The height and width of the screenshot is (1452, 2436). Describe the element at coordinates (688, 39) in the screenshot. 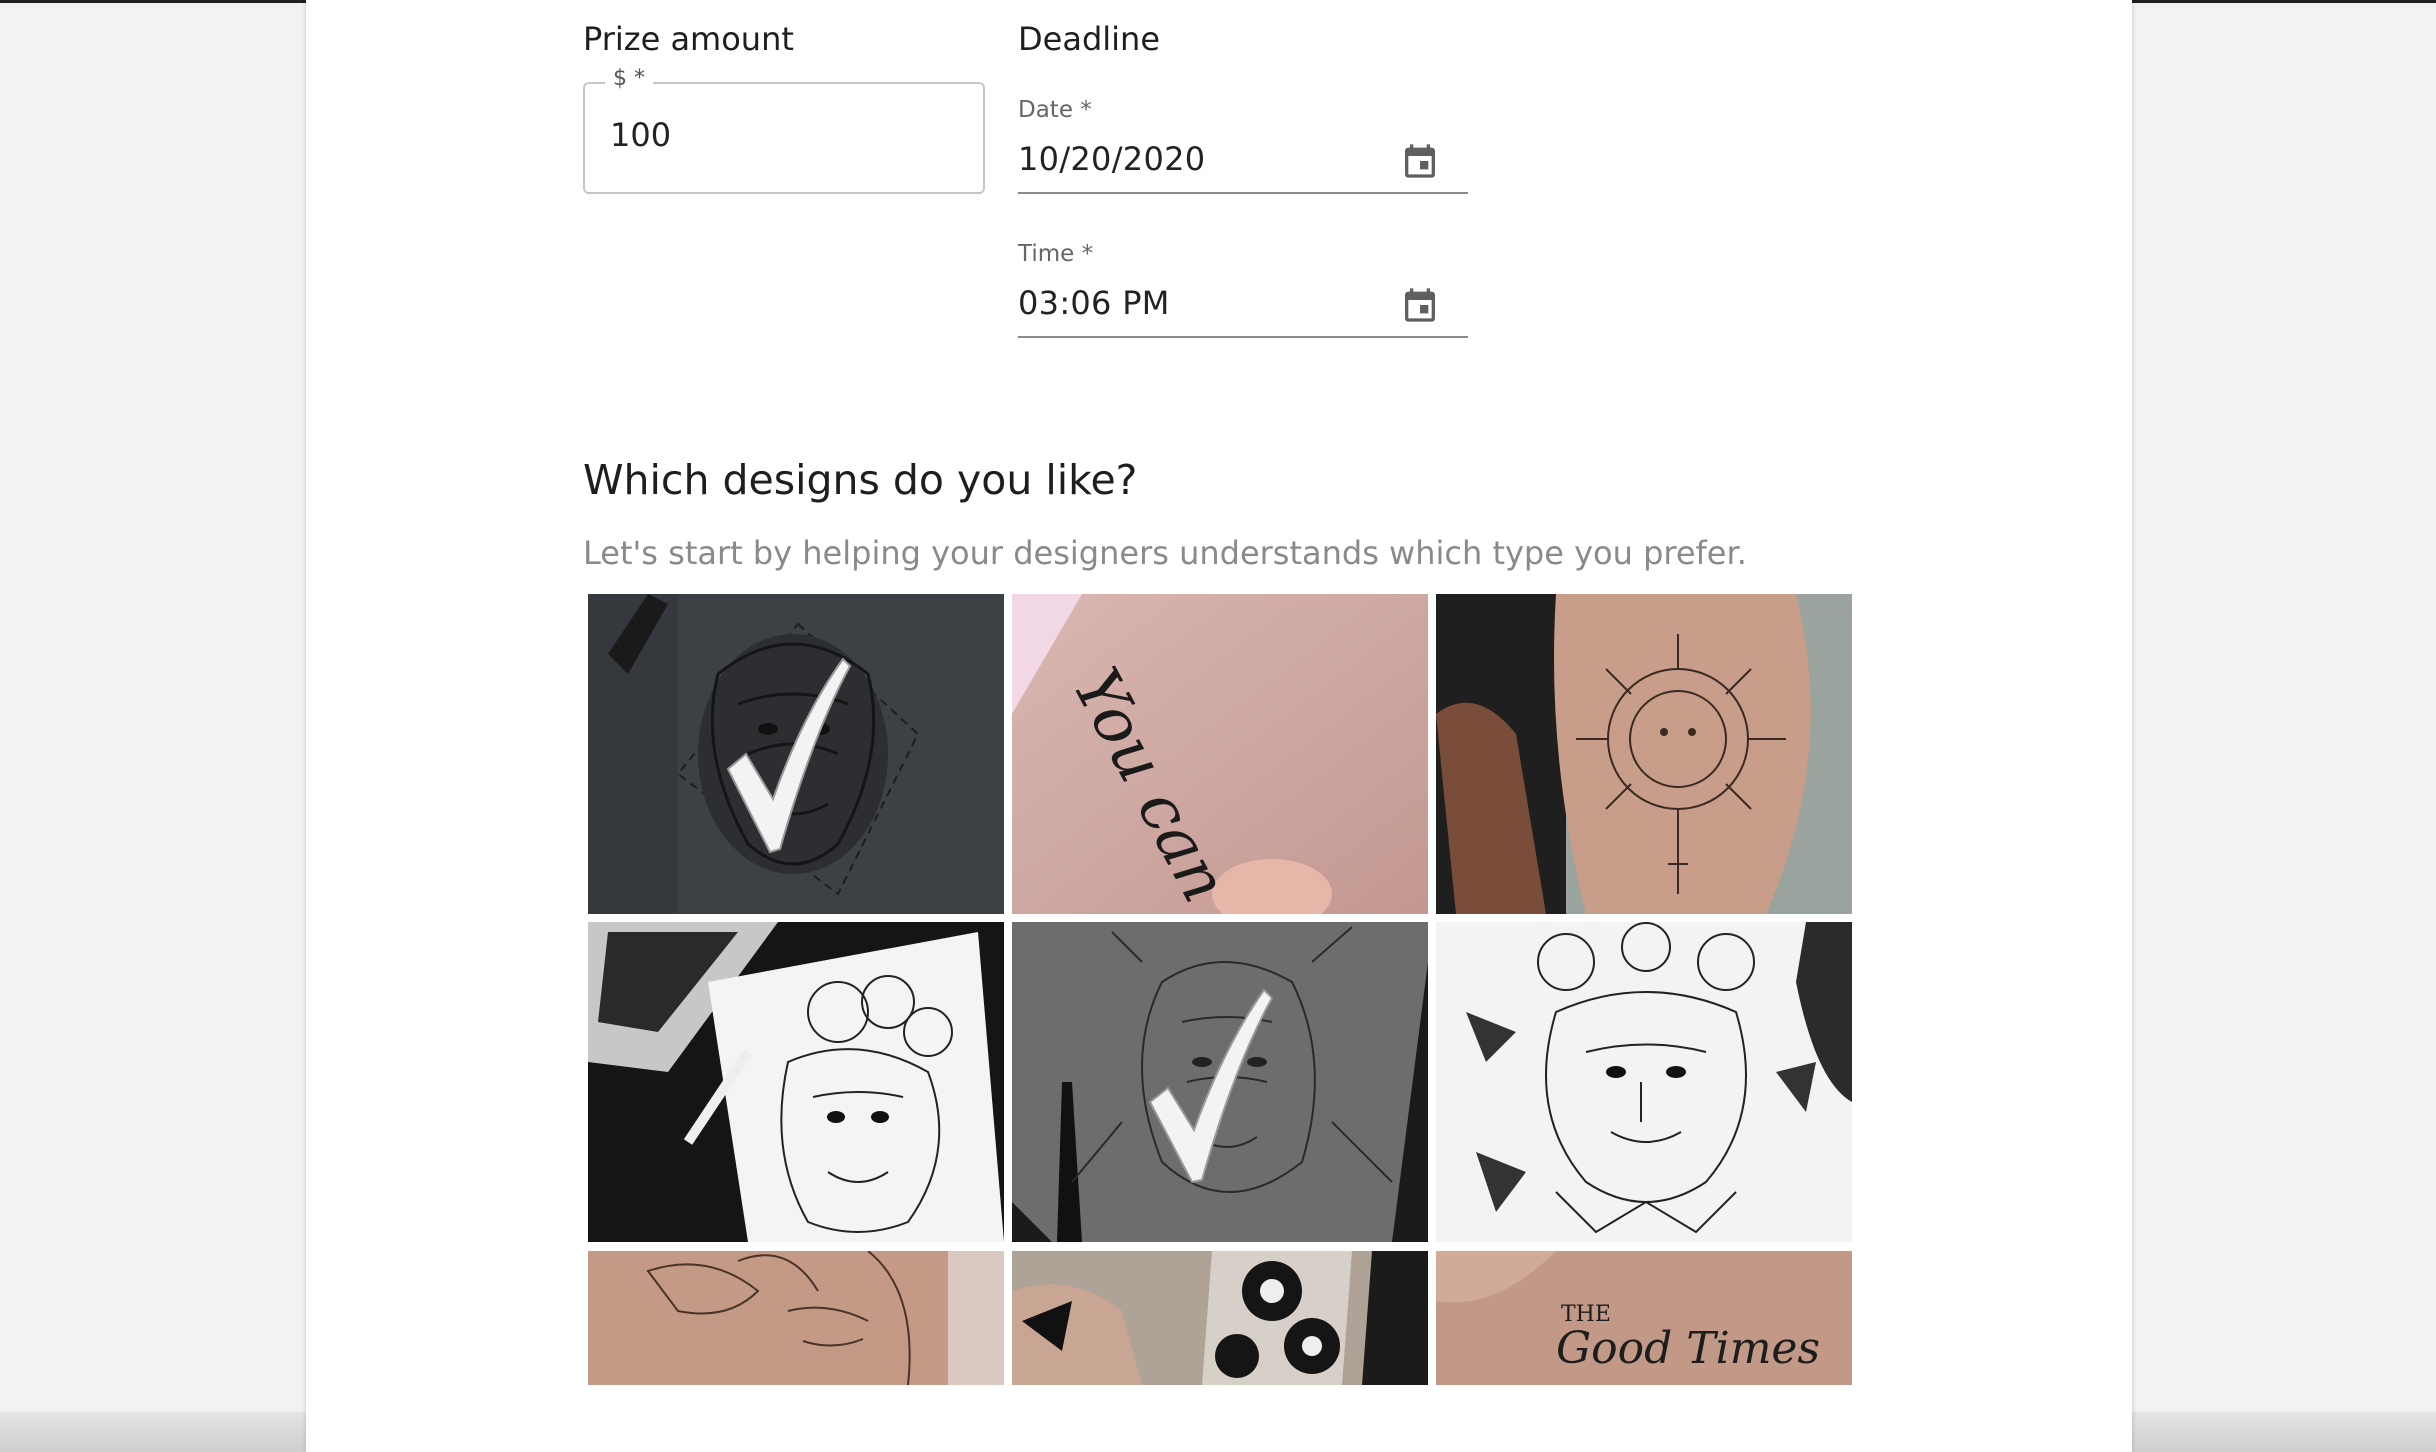

I see `prize-amount-title: Prize amount` at that location.